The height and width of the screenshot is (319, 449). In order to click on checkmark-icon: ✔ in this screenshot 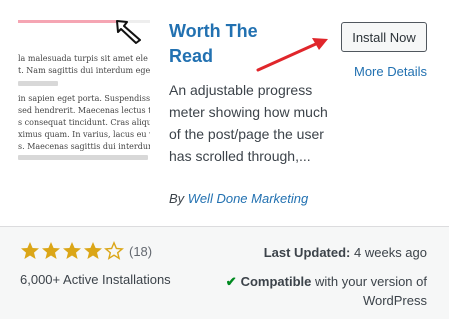, I will do `click(231, 281)`.